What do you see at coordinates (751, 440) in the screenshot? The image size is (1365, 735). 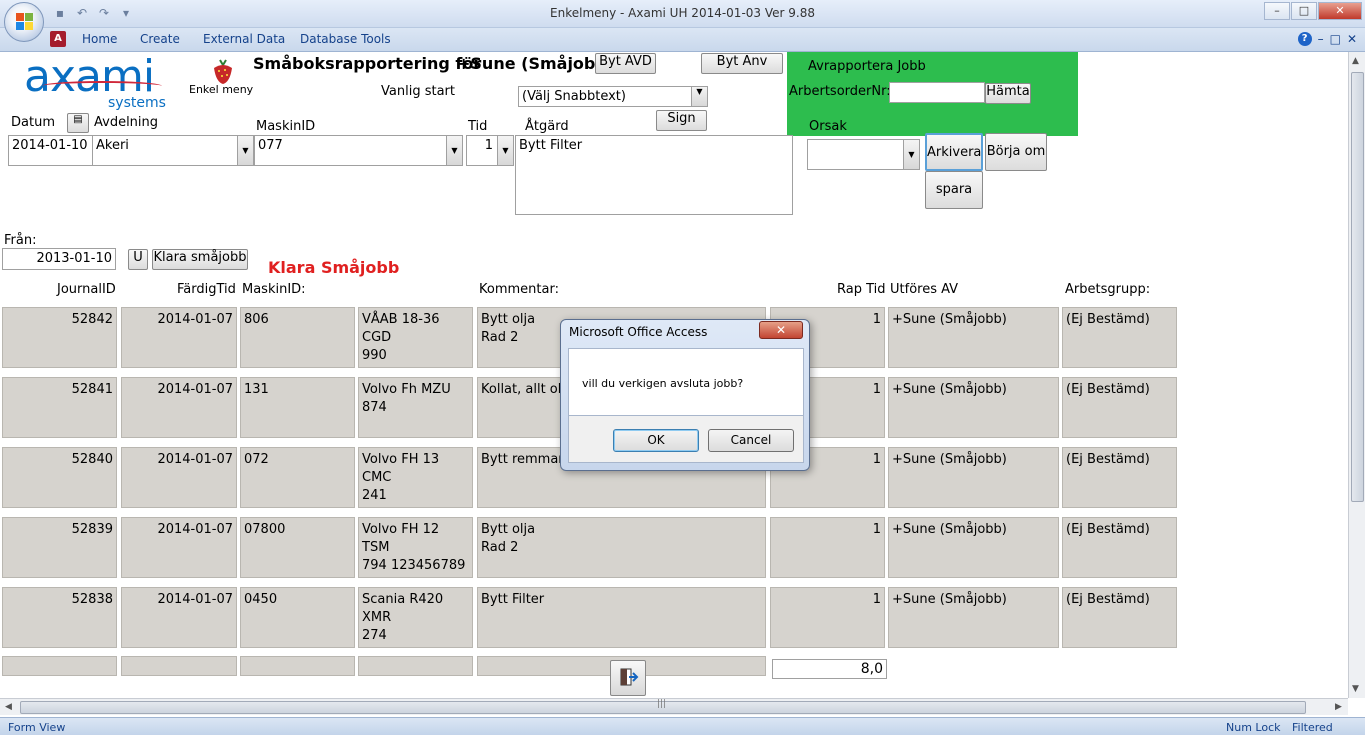 I see `cancel-button: Cancel` at bounding box center [751, 440].